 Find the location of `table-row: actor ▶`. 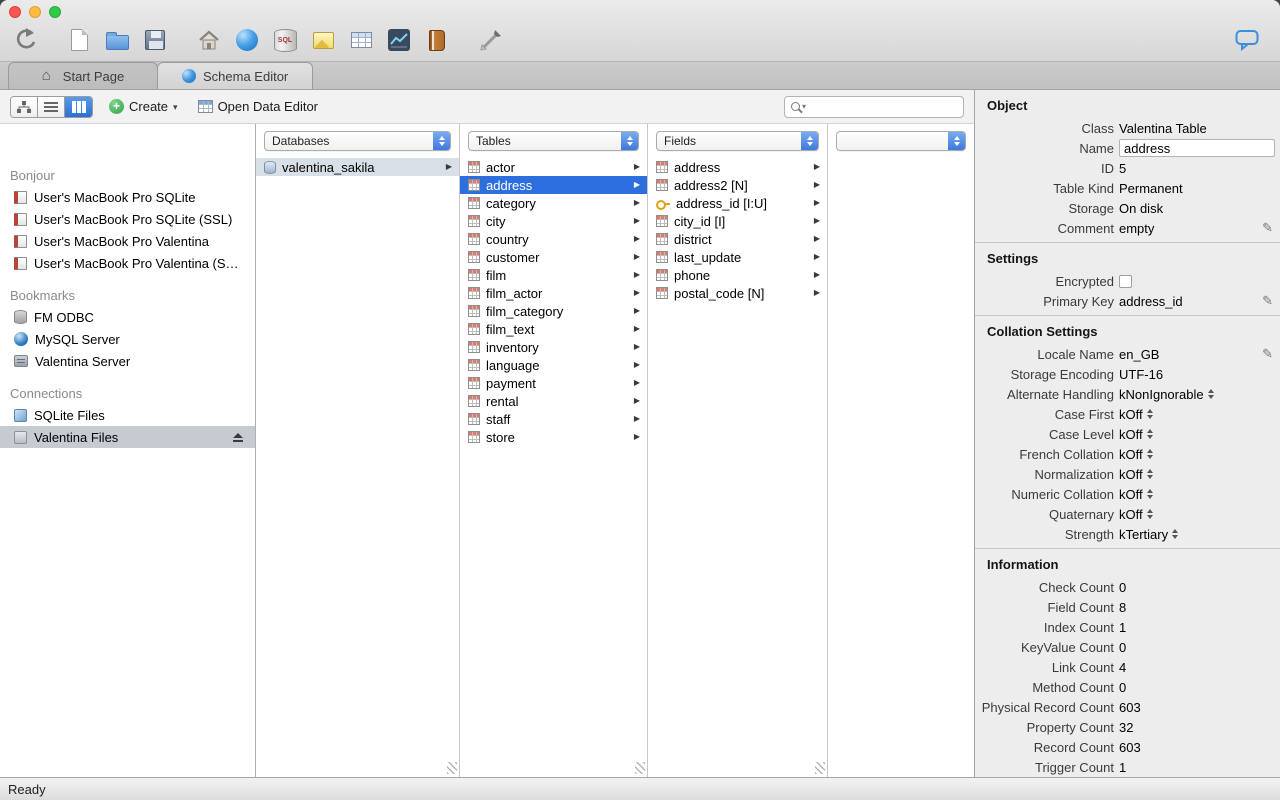

table-row: actor ▶ is located at coordinates (553, 167).